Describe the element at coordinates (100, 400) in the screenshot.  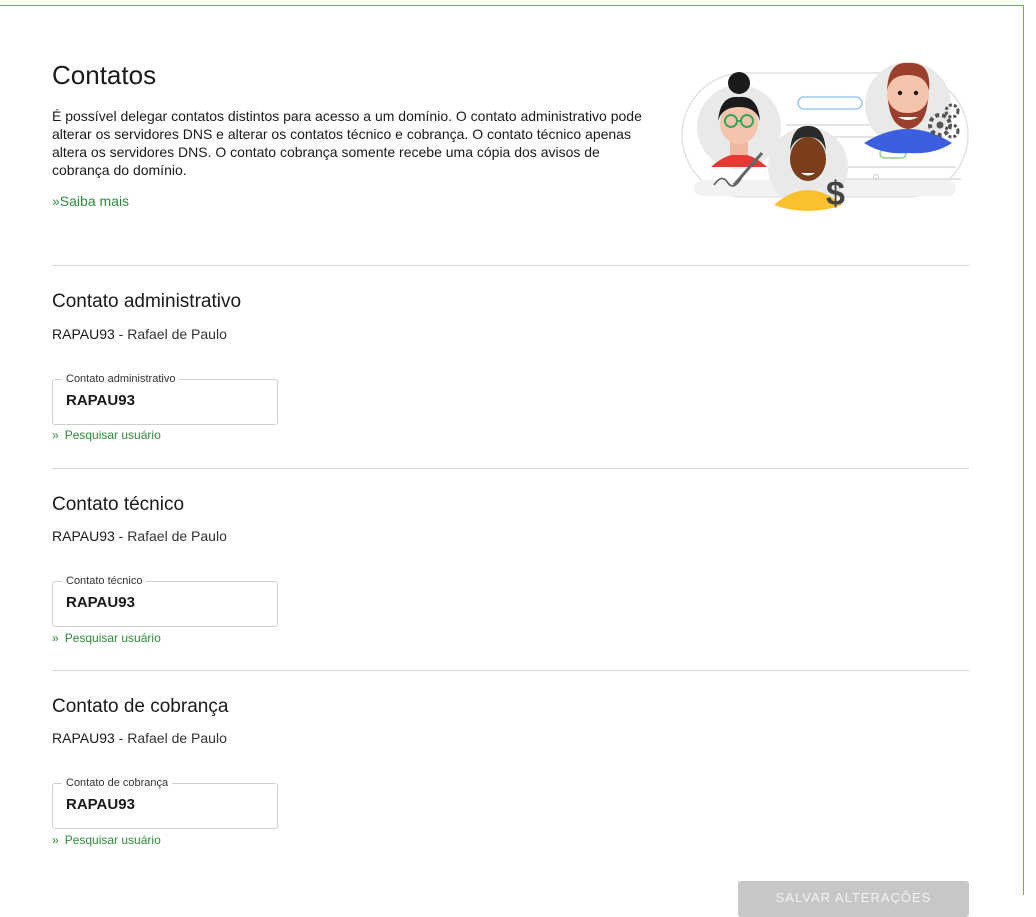
I see `admin-contact-field-value: RAPAU93` at that location.